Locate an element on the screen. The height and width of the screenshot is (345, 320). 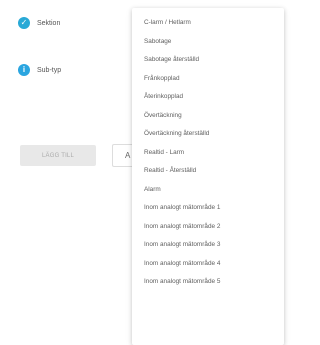
dropdown-option: Realtid - Återställd is located at coordinates (208, 171).